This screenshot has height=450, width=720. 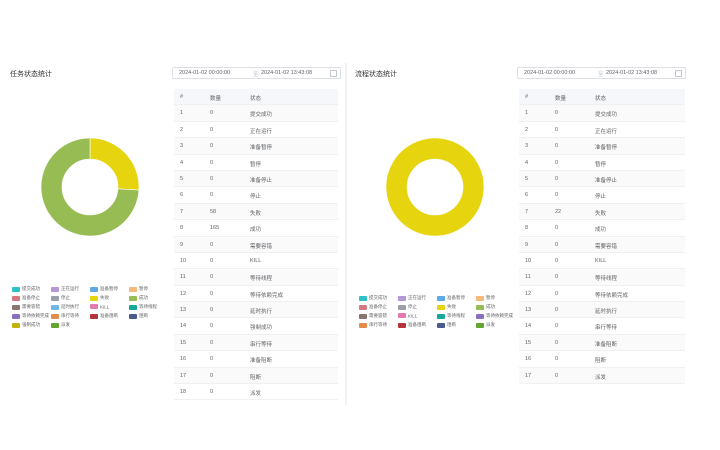 I want to click on table-header: # 数量 状态, so click(x=256, y=97).